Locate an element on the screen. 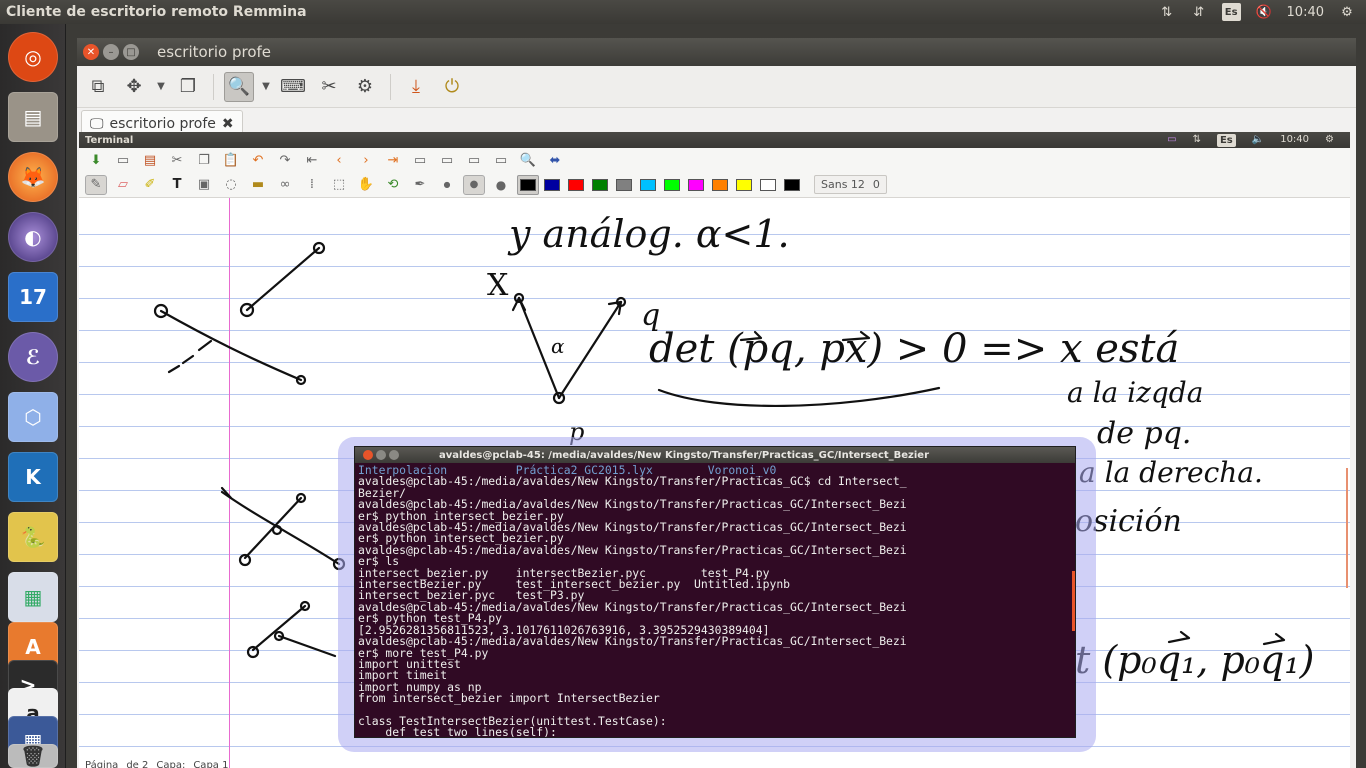 The height and width of the screenshot is (768, 1366). font-size: 0 is located at coordinates (876, 184).